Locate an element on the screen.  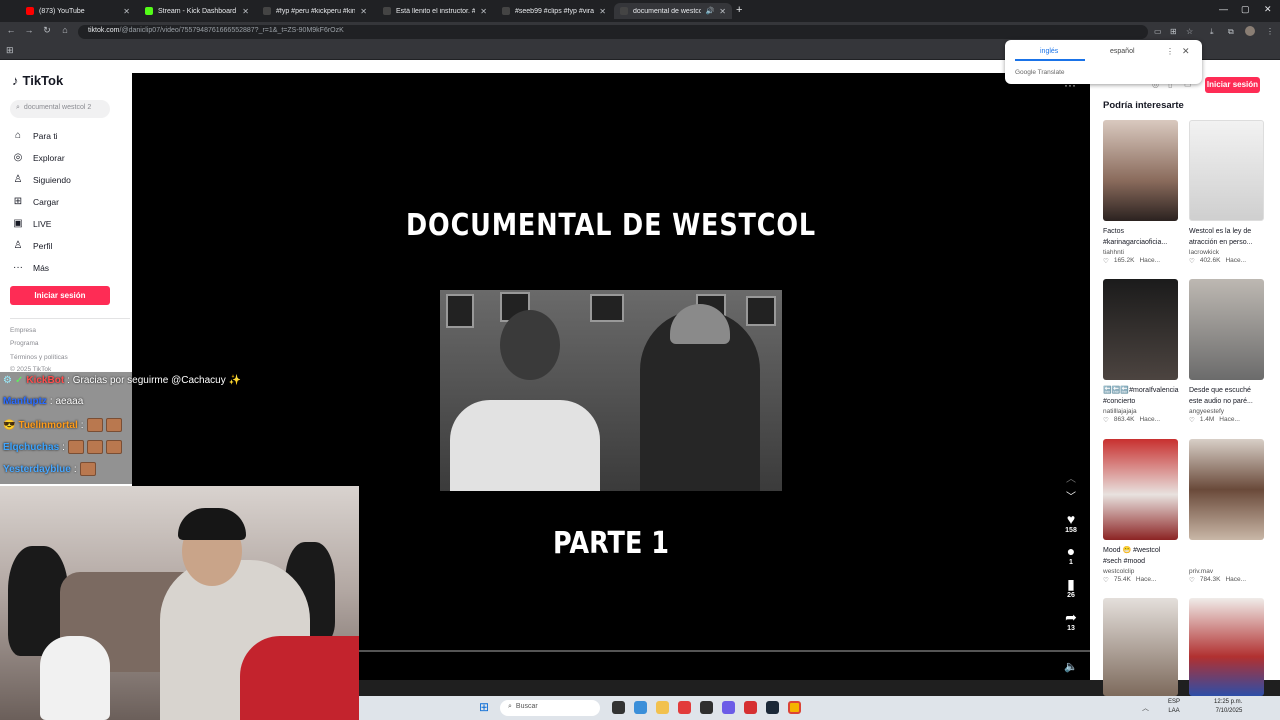
red-blanket is located at coordinates (299, 678).